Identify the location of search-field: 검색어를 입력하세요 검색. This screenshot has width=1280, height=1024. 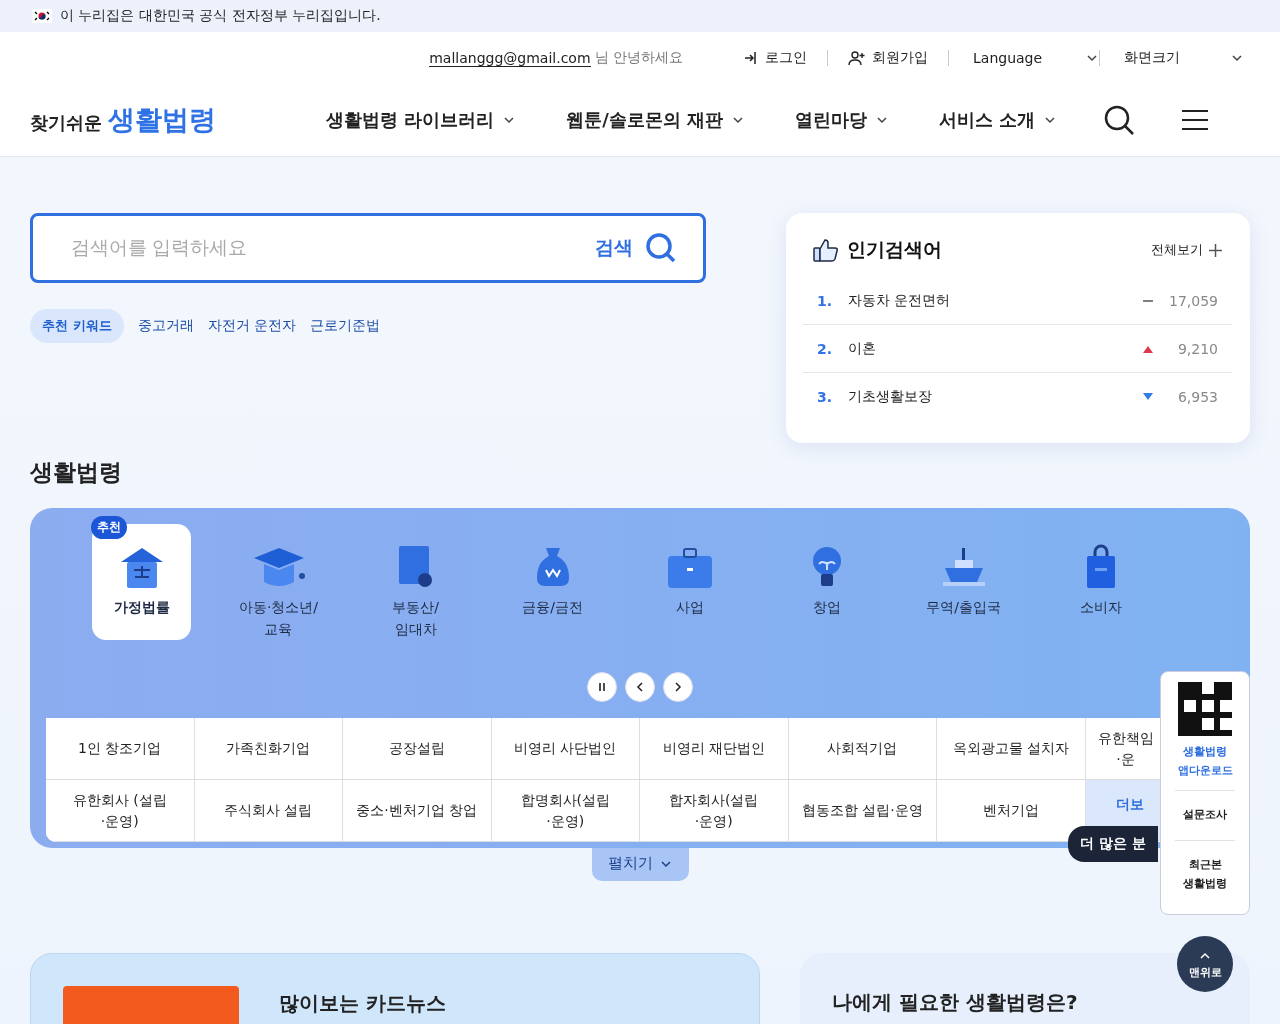
(368, 248).